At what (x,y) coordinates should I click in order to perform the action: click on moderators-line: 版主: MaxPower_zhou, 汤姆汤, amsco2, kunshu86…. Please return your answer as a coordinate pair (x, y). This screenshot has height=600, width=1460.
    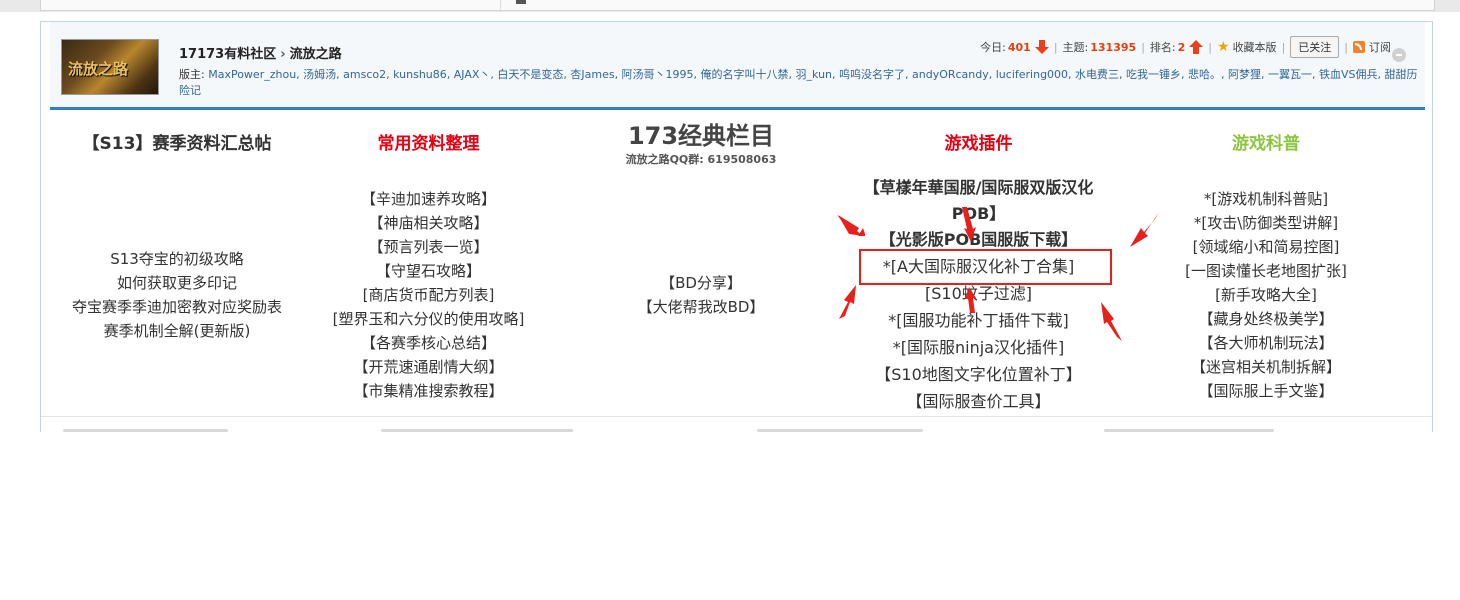
    Looking at the image, I should click on (799, 83).